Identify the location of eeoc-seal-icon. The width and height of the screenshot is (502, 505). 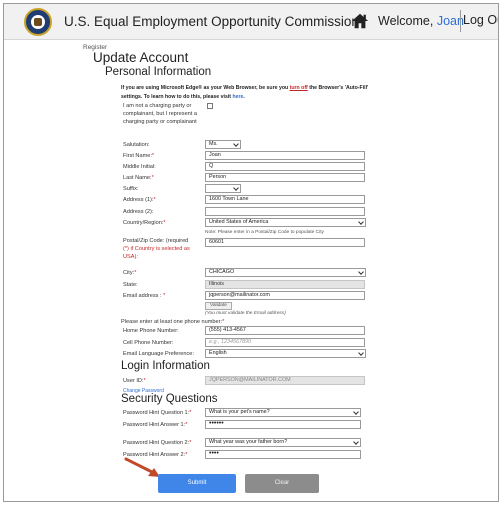
(38, 22).